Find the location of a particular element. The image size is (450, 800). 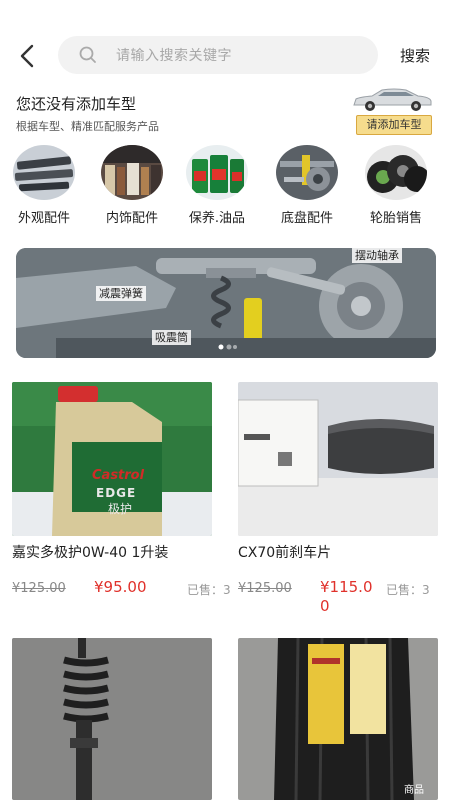

top-bar: 请输入搜索关键字 搜索 is located at coordinates (225, 56).